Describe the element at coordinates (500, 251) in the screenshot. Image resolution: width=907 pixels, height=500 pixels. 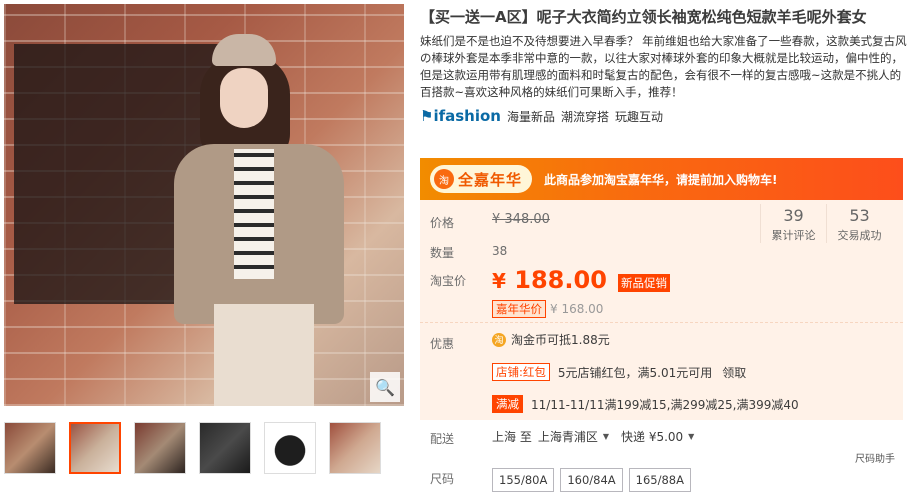
I see `quantity-value: 38` at that location.